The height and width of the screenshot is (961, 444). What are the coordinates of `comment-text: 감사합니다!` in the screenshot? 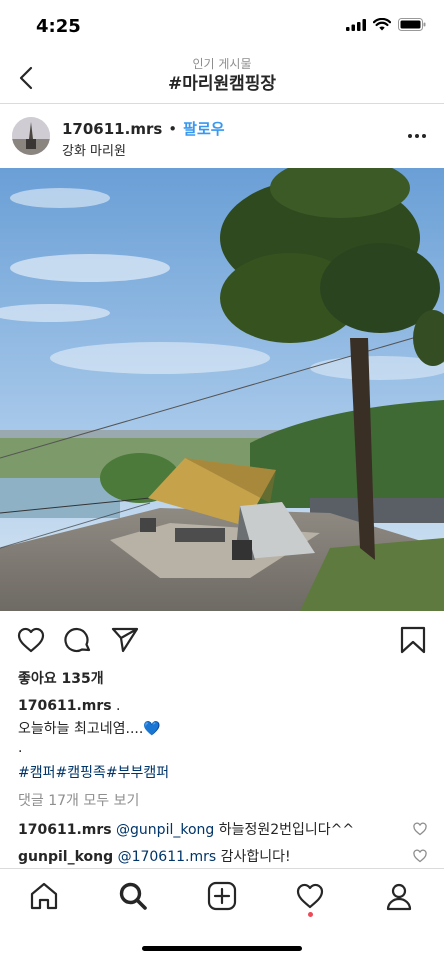 It's located at (255, 857).